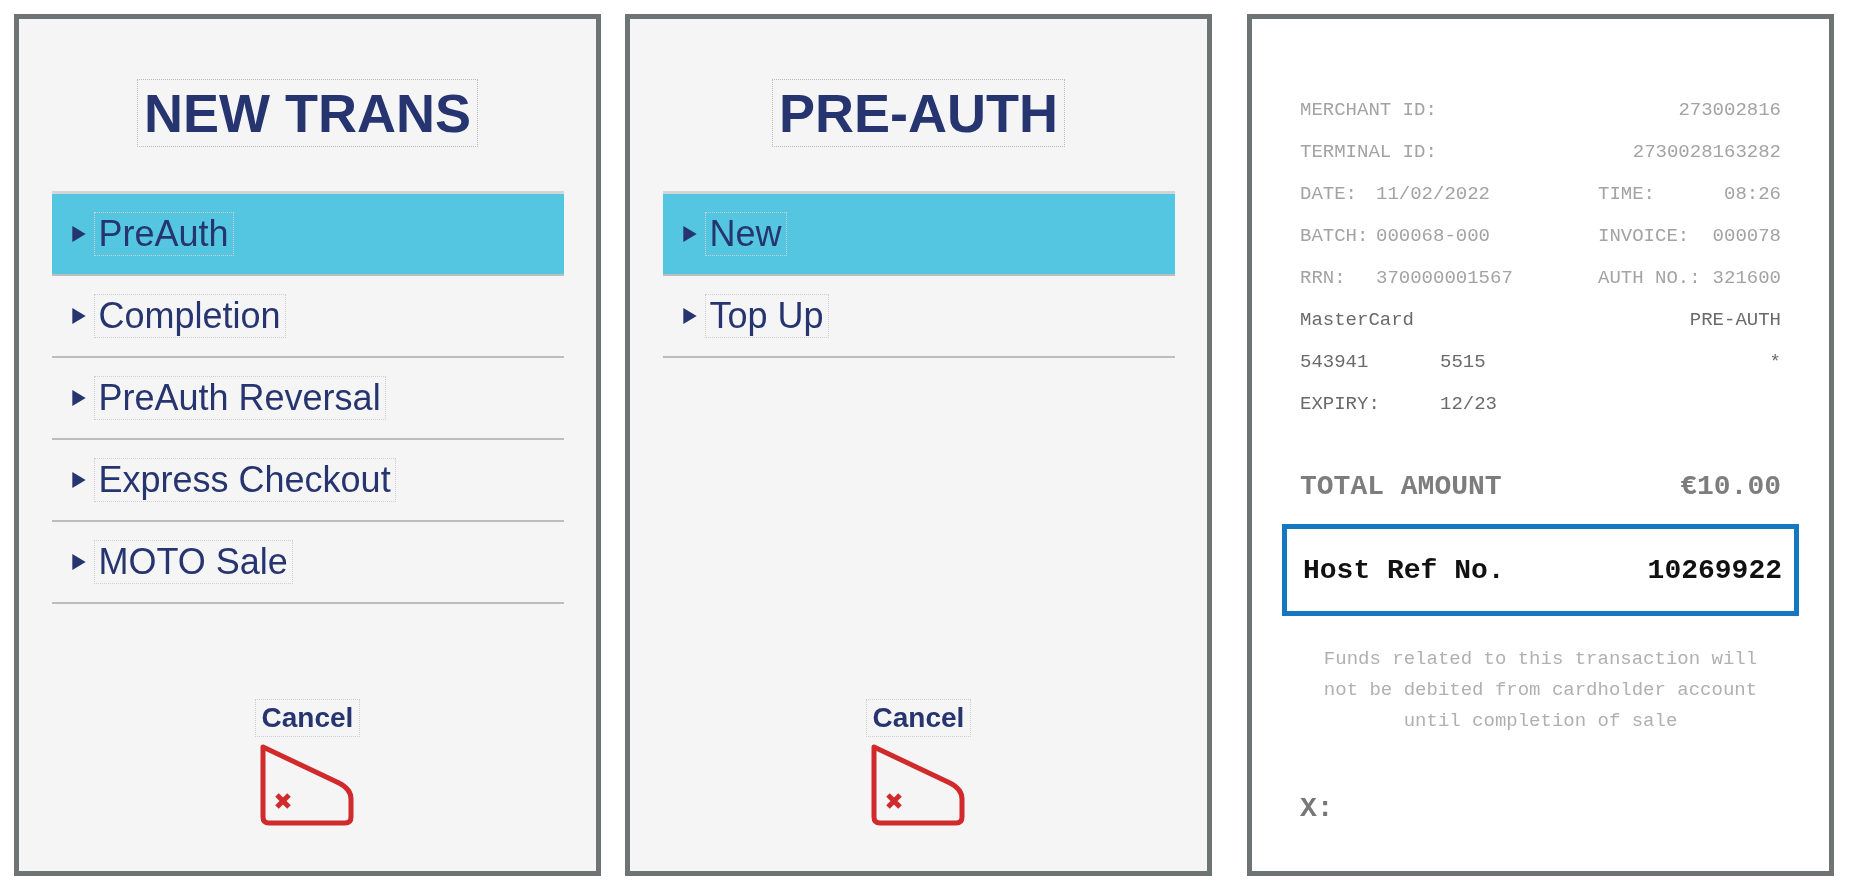  I want to click on total-label: TOTAL AMOUNT, so click(1401, 486).